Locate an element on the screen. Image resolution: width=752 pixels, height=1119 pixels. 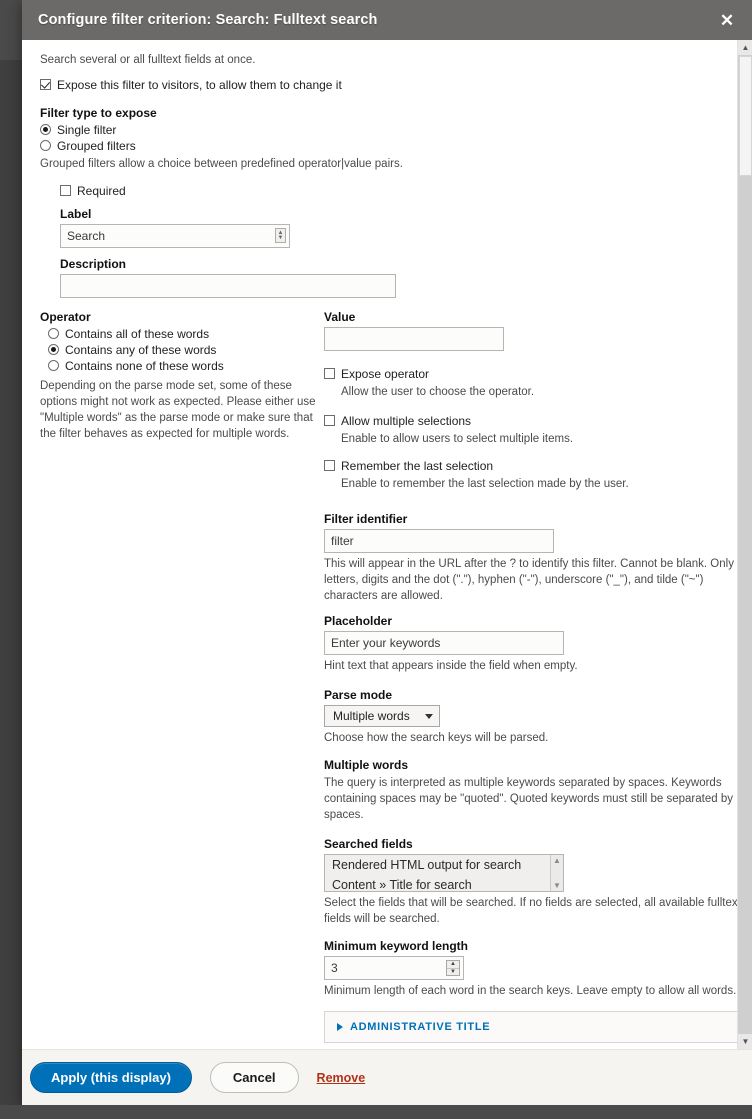
modal-footer: Apply (this display) Cancel Remove is located at coordinates (387, 1077).